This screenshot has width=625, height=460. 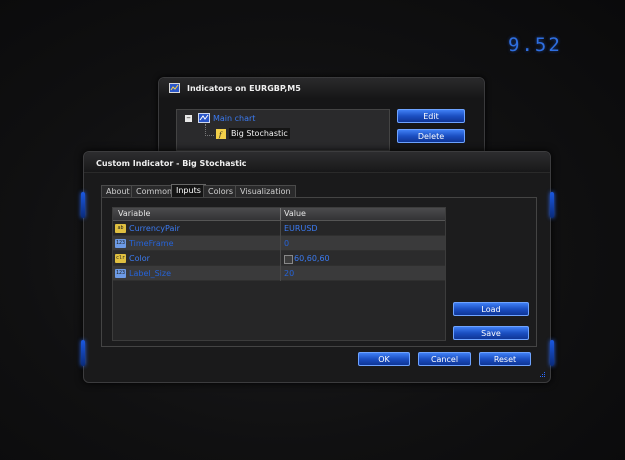 I want to click on variable-name: CurrencyPair, so click(x=154, y=228).